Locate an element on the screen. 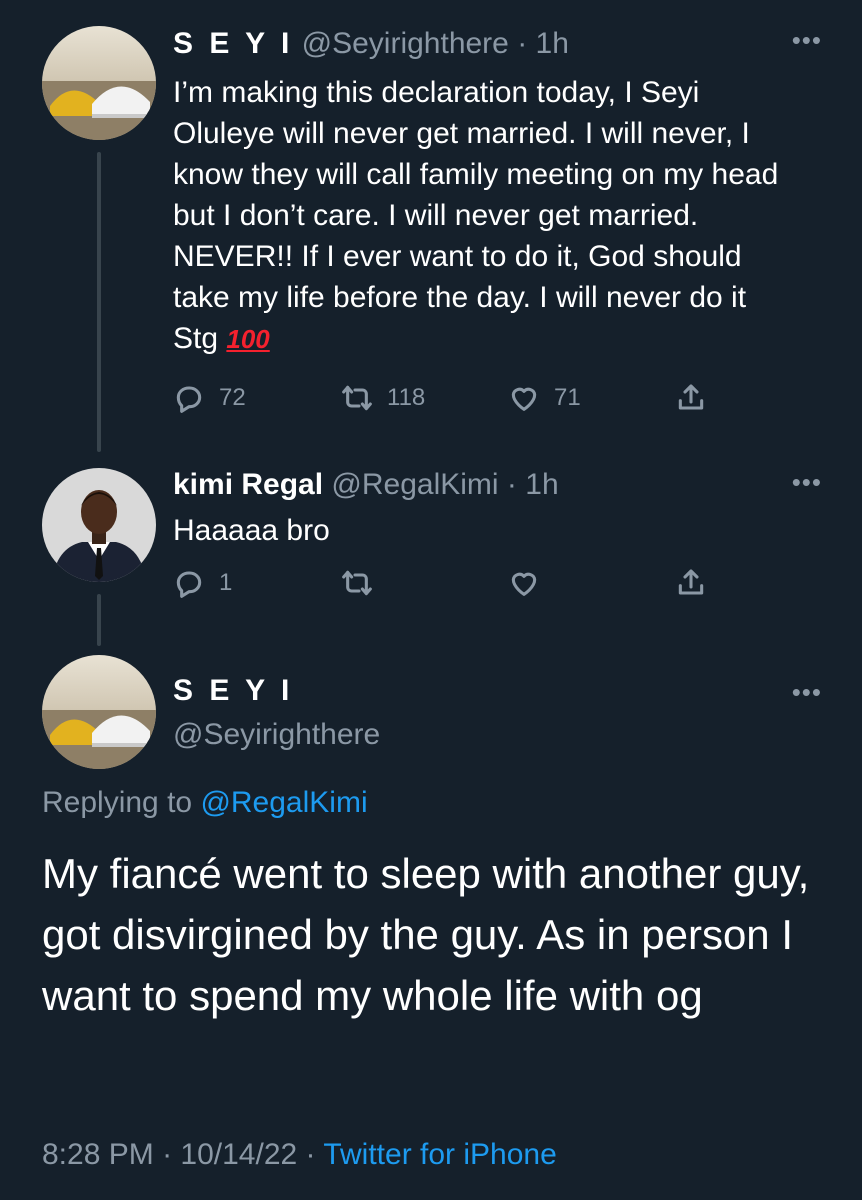 The height and width of the screenshot is (1200, 862). like-count: 71 is located at coordinates (567, 397).